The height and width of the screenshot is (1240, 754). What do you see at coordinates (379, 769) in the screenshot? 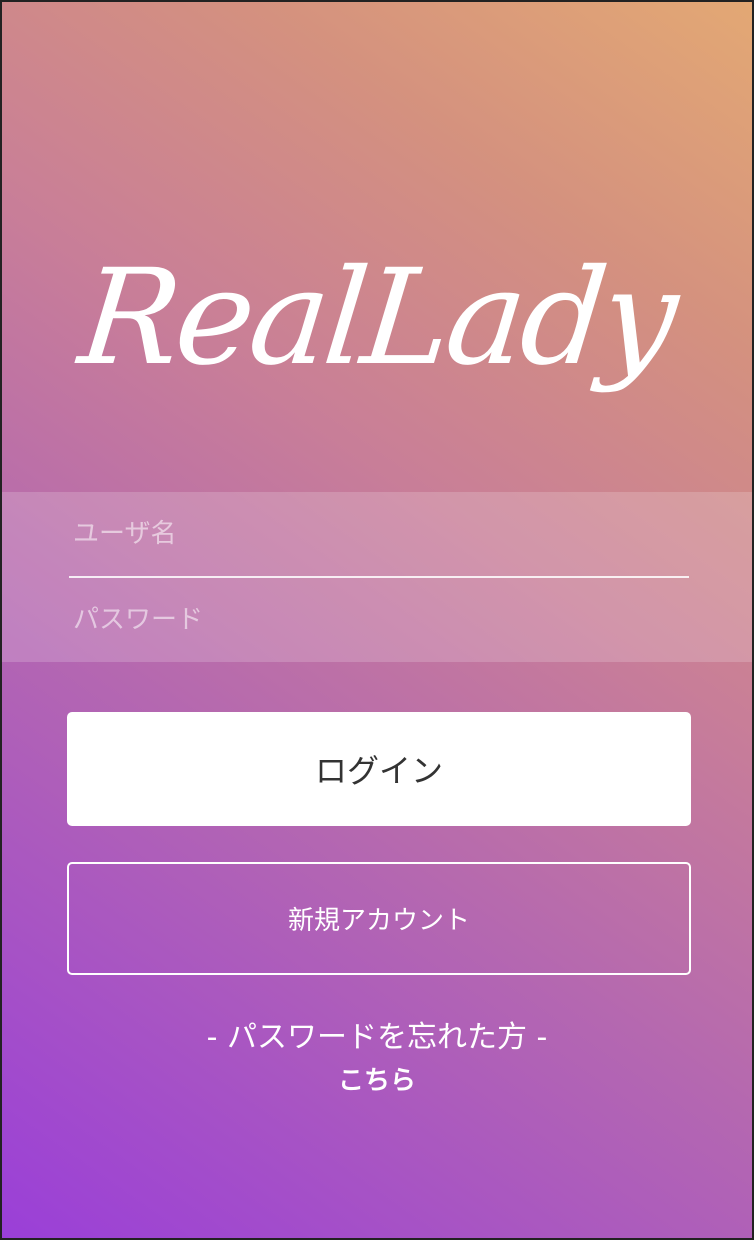
I see `login-button: ログイン` at bounding box center [379, 769].